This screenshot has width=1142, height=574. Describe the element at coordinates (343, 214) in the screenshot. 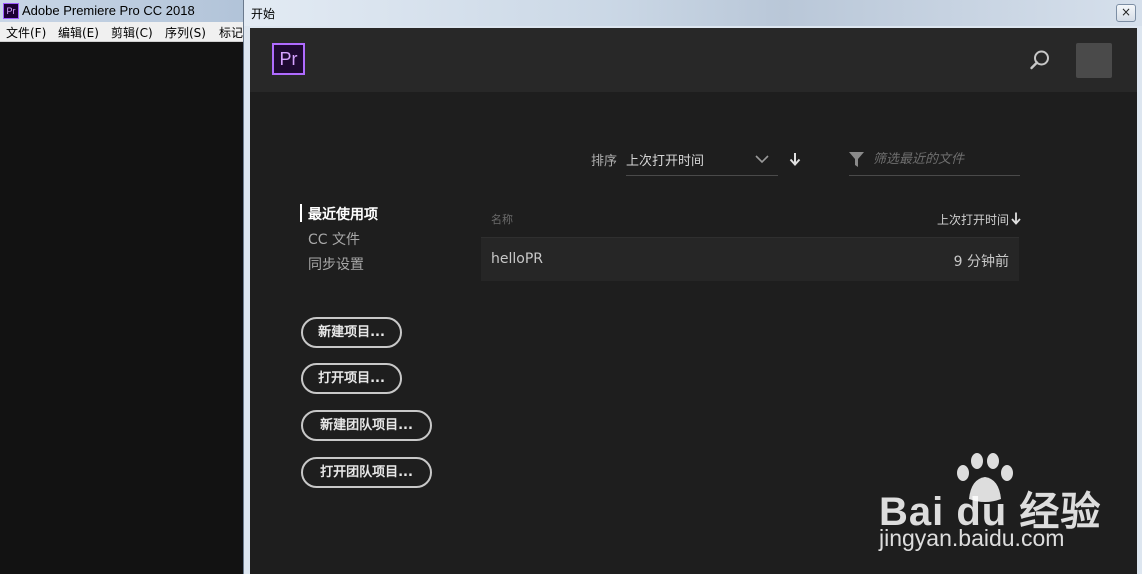

I see `nav-item-recent: 最近使用项` at that location.